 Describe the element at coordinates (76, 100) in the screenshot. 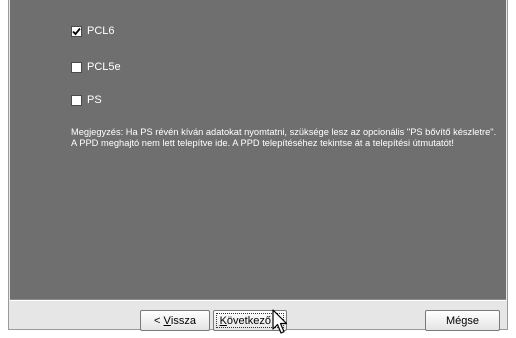

I see `ps-checkbox` at that location.